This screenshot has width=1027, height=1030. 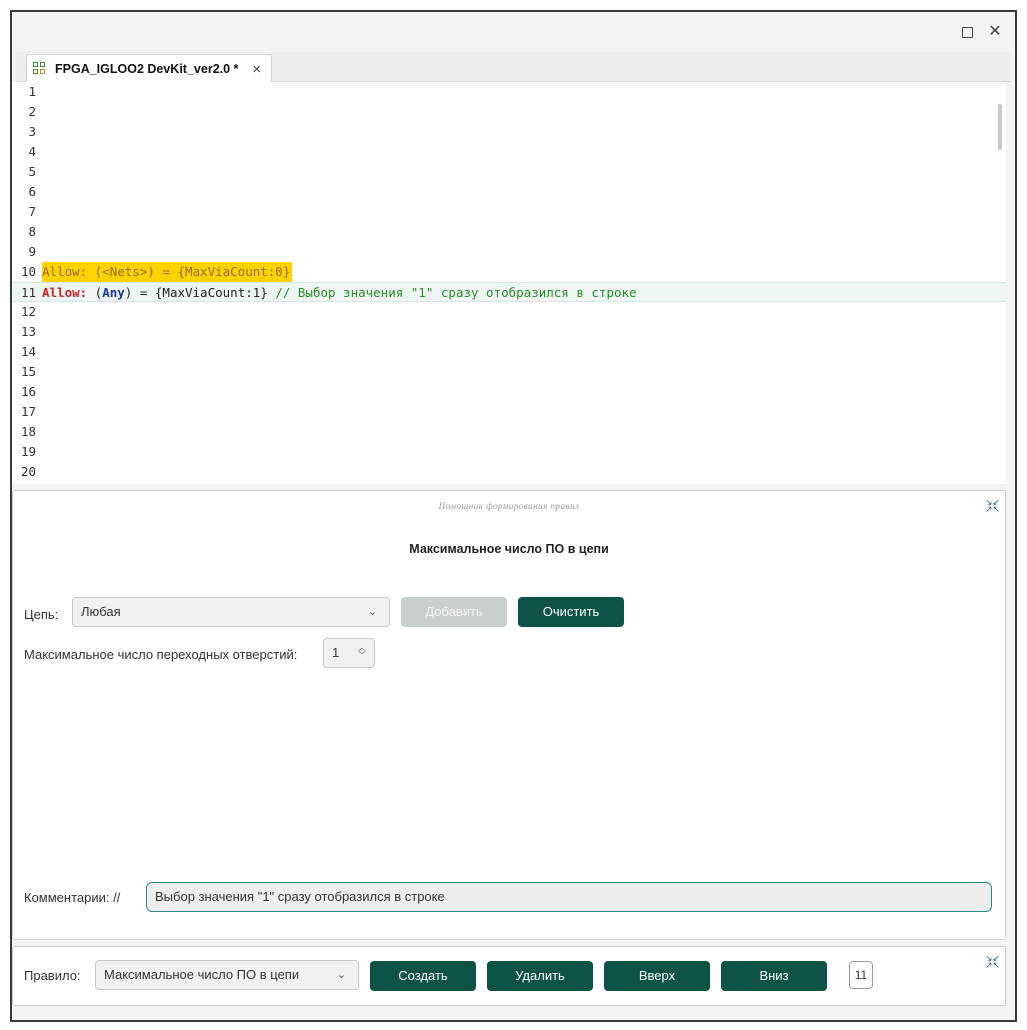 What do you see at coordinates (349, 653) in the screenshot?
I see `max-via-spinbox: 1 ︿ ﹀` at bounding box center [349, 653].